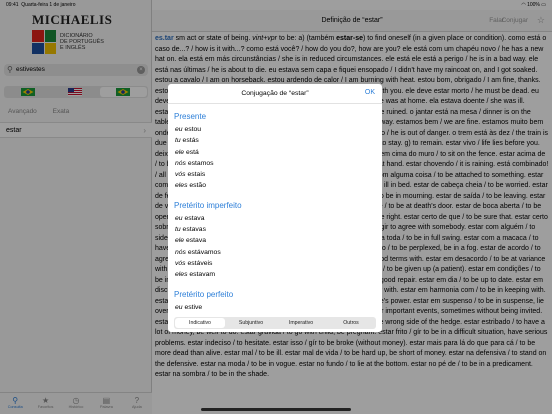 This screenshot has height=414, width=552. I want to click on conjugation-row: eu estive, so click(275, 306).